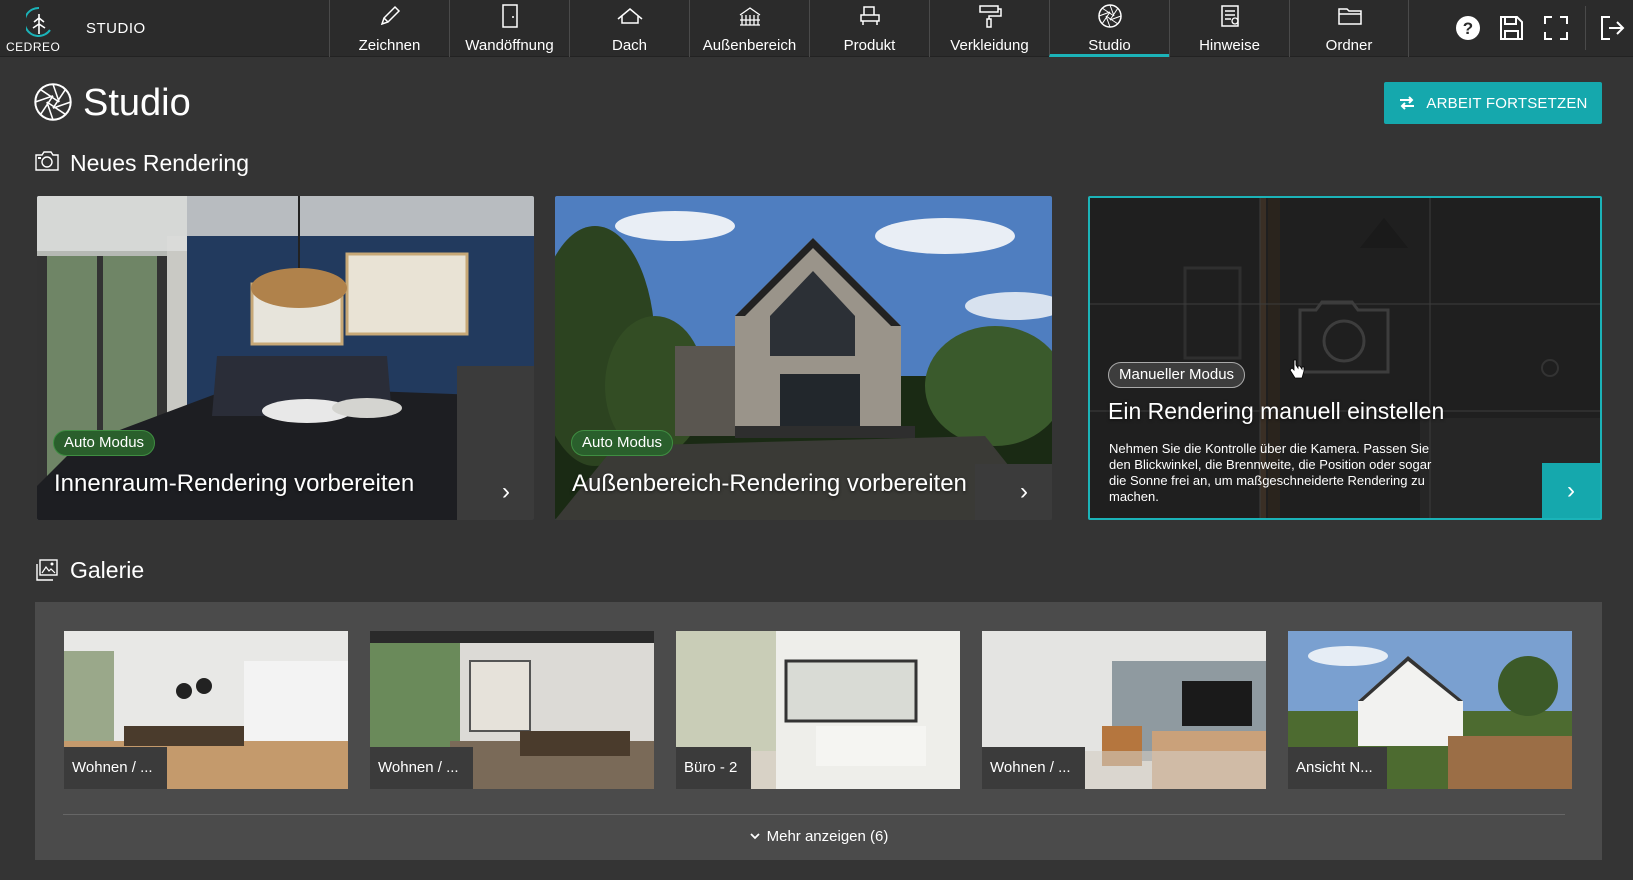 This screenshot has width=1633, height=880. I want to click on card-title: Innenraum-Rendering vorbereiten, so click(234, 483).